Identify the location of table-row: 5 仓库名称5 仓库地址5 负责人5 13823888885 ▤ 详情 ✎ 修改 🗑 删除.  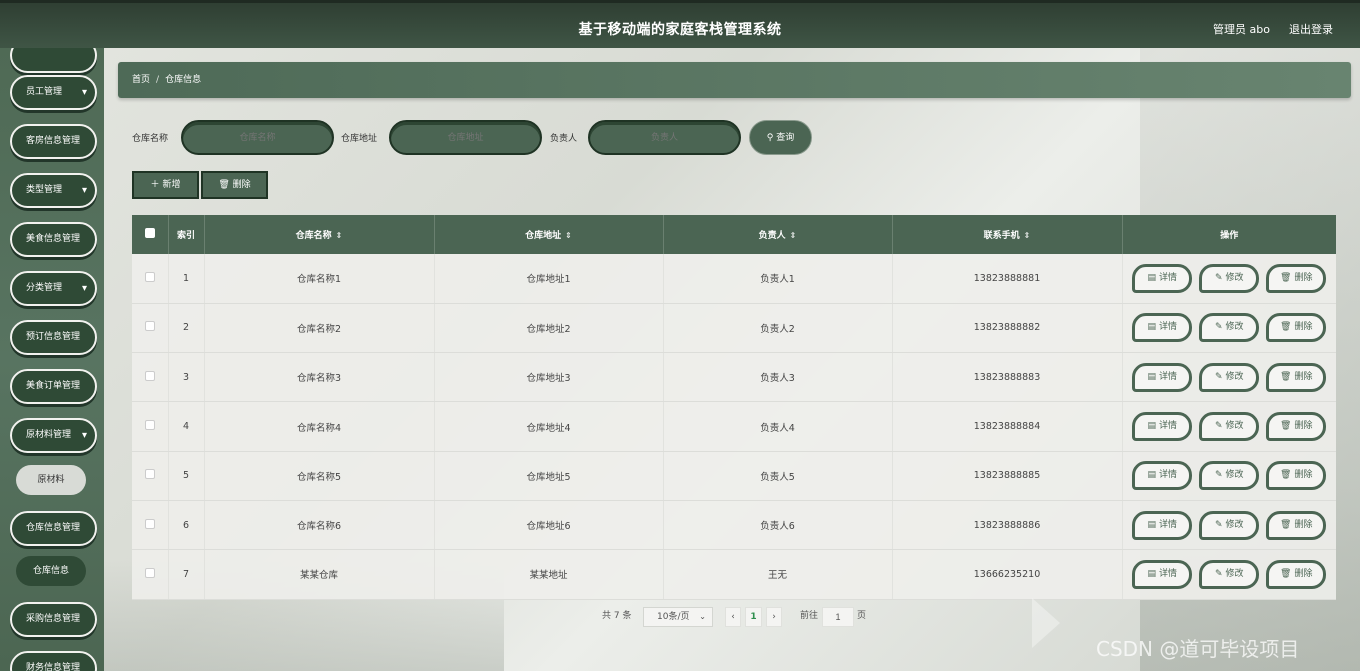
(734, 476).